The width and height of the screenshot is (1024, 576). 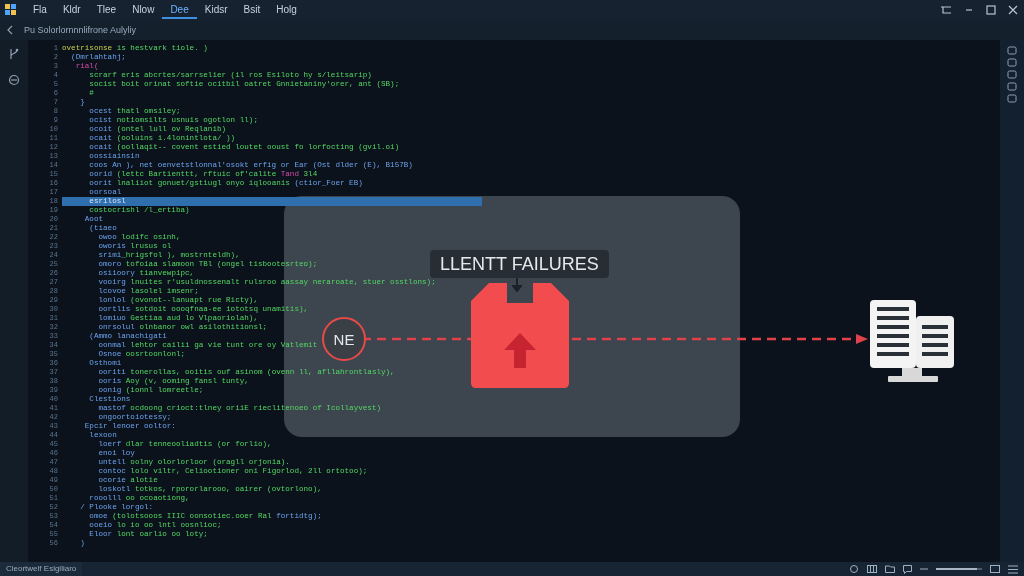 I want to click on folder-icon, so click(x=890, y=569).